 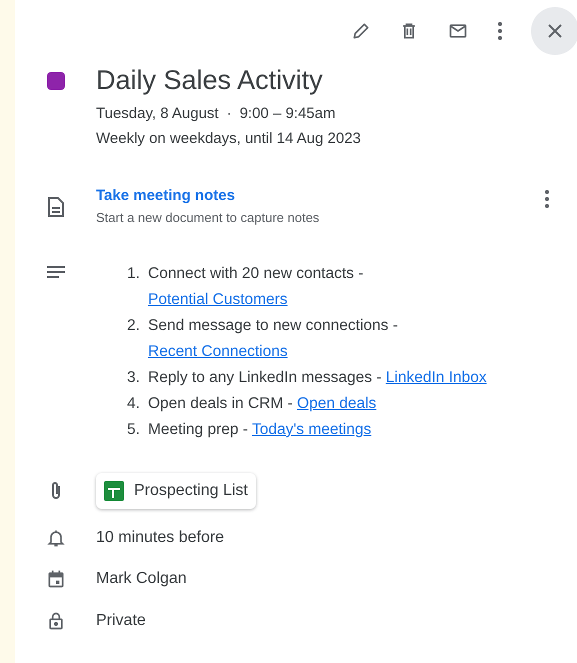 I want to click on more-icon, so click(x=500, y=31).